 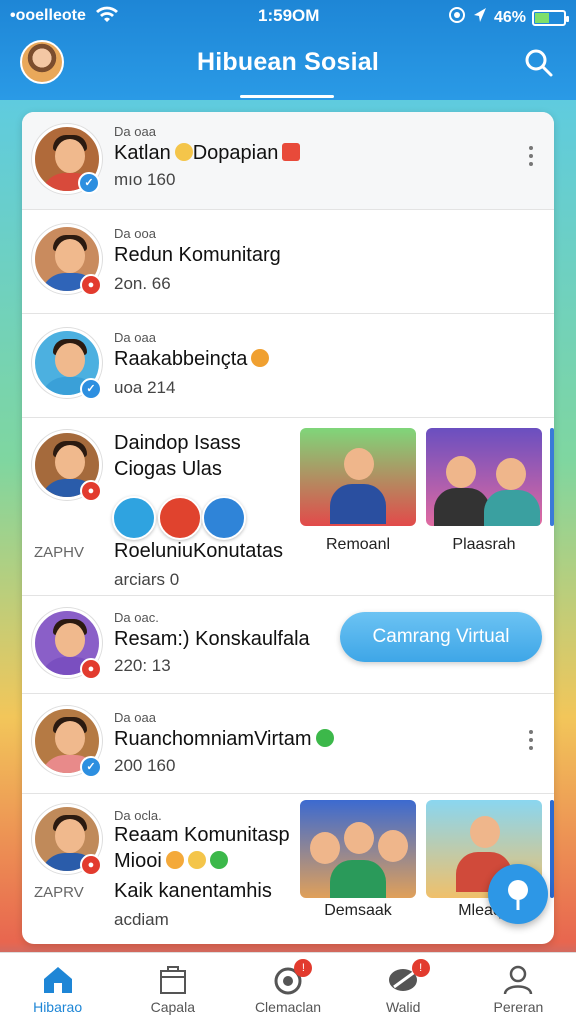 I want to click on home-icon, so click(x=57, y=980).